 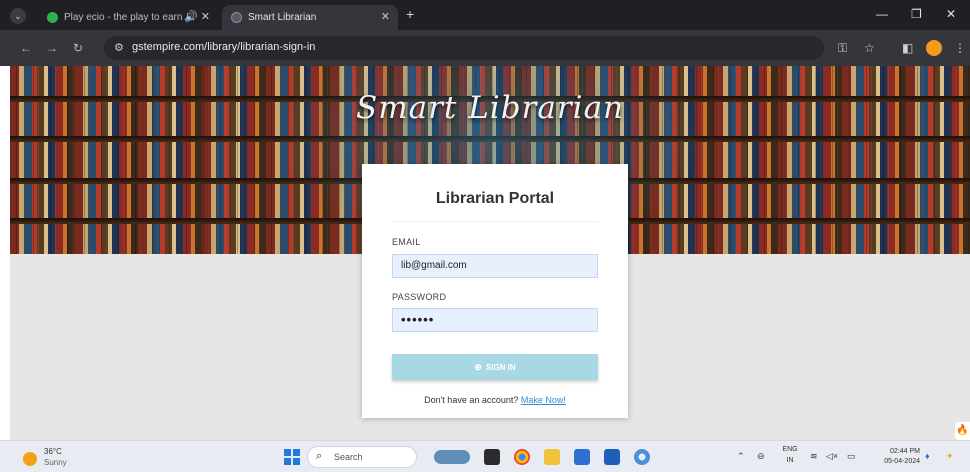 I want to click on email-label: EMAIL, so click(x=406, y=242).